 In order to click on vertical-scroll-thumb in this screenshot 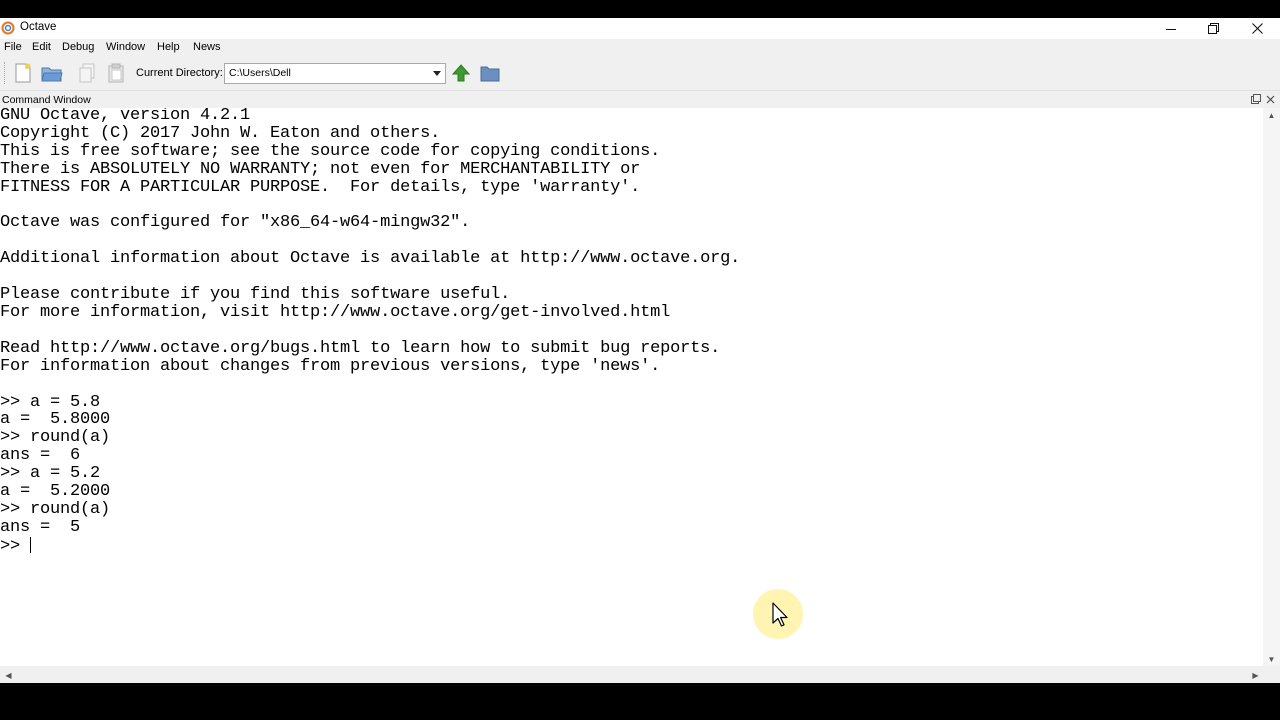, I will do `click(1271, 386)`.